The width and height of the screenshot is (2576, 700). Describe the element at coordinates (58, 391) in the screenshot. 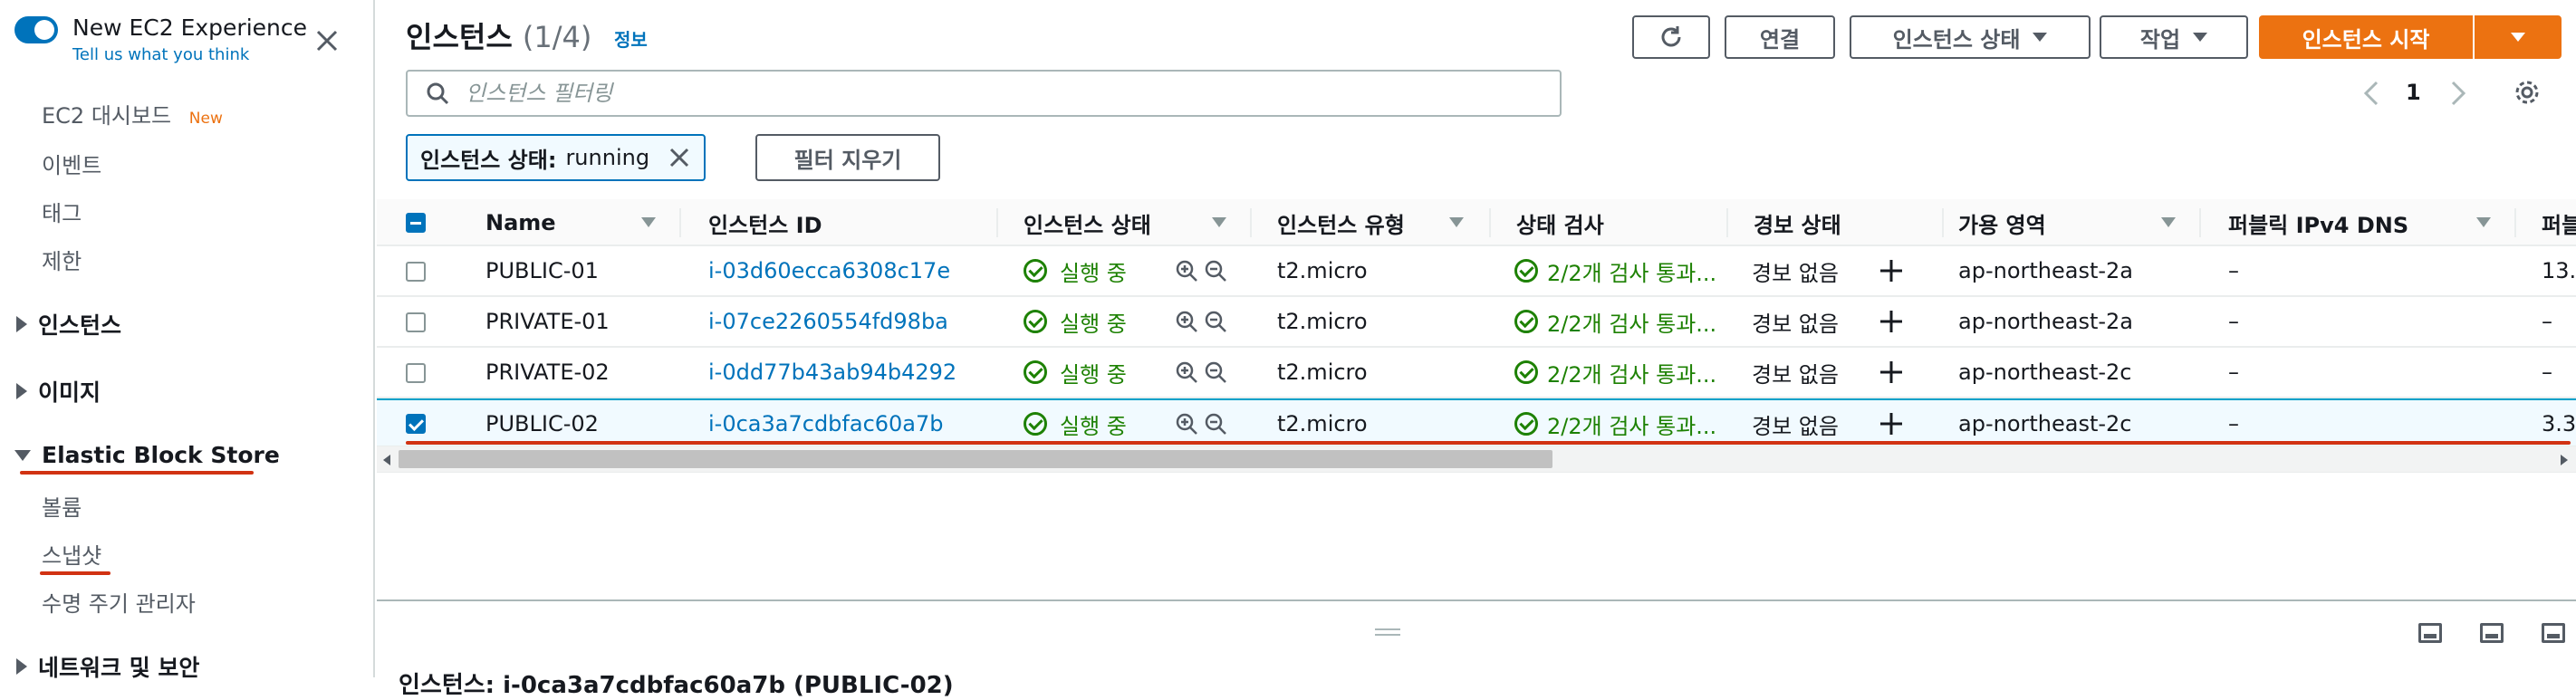

I see `sidebar-section-images: 이미지` at that location.